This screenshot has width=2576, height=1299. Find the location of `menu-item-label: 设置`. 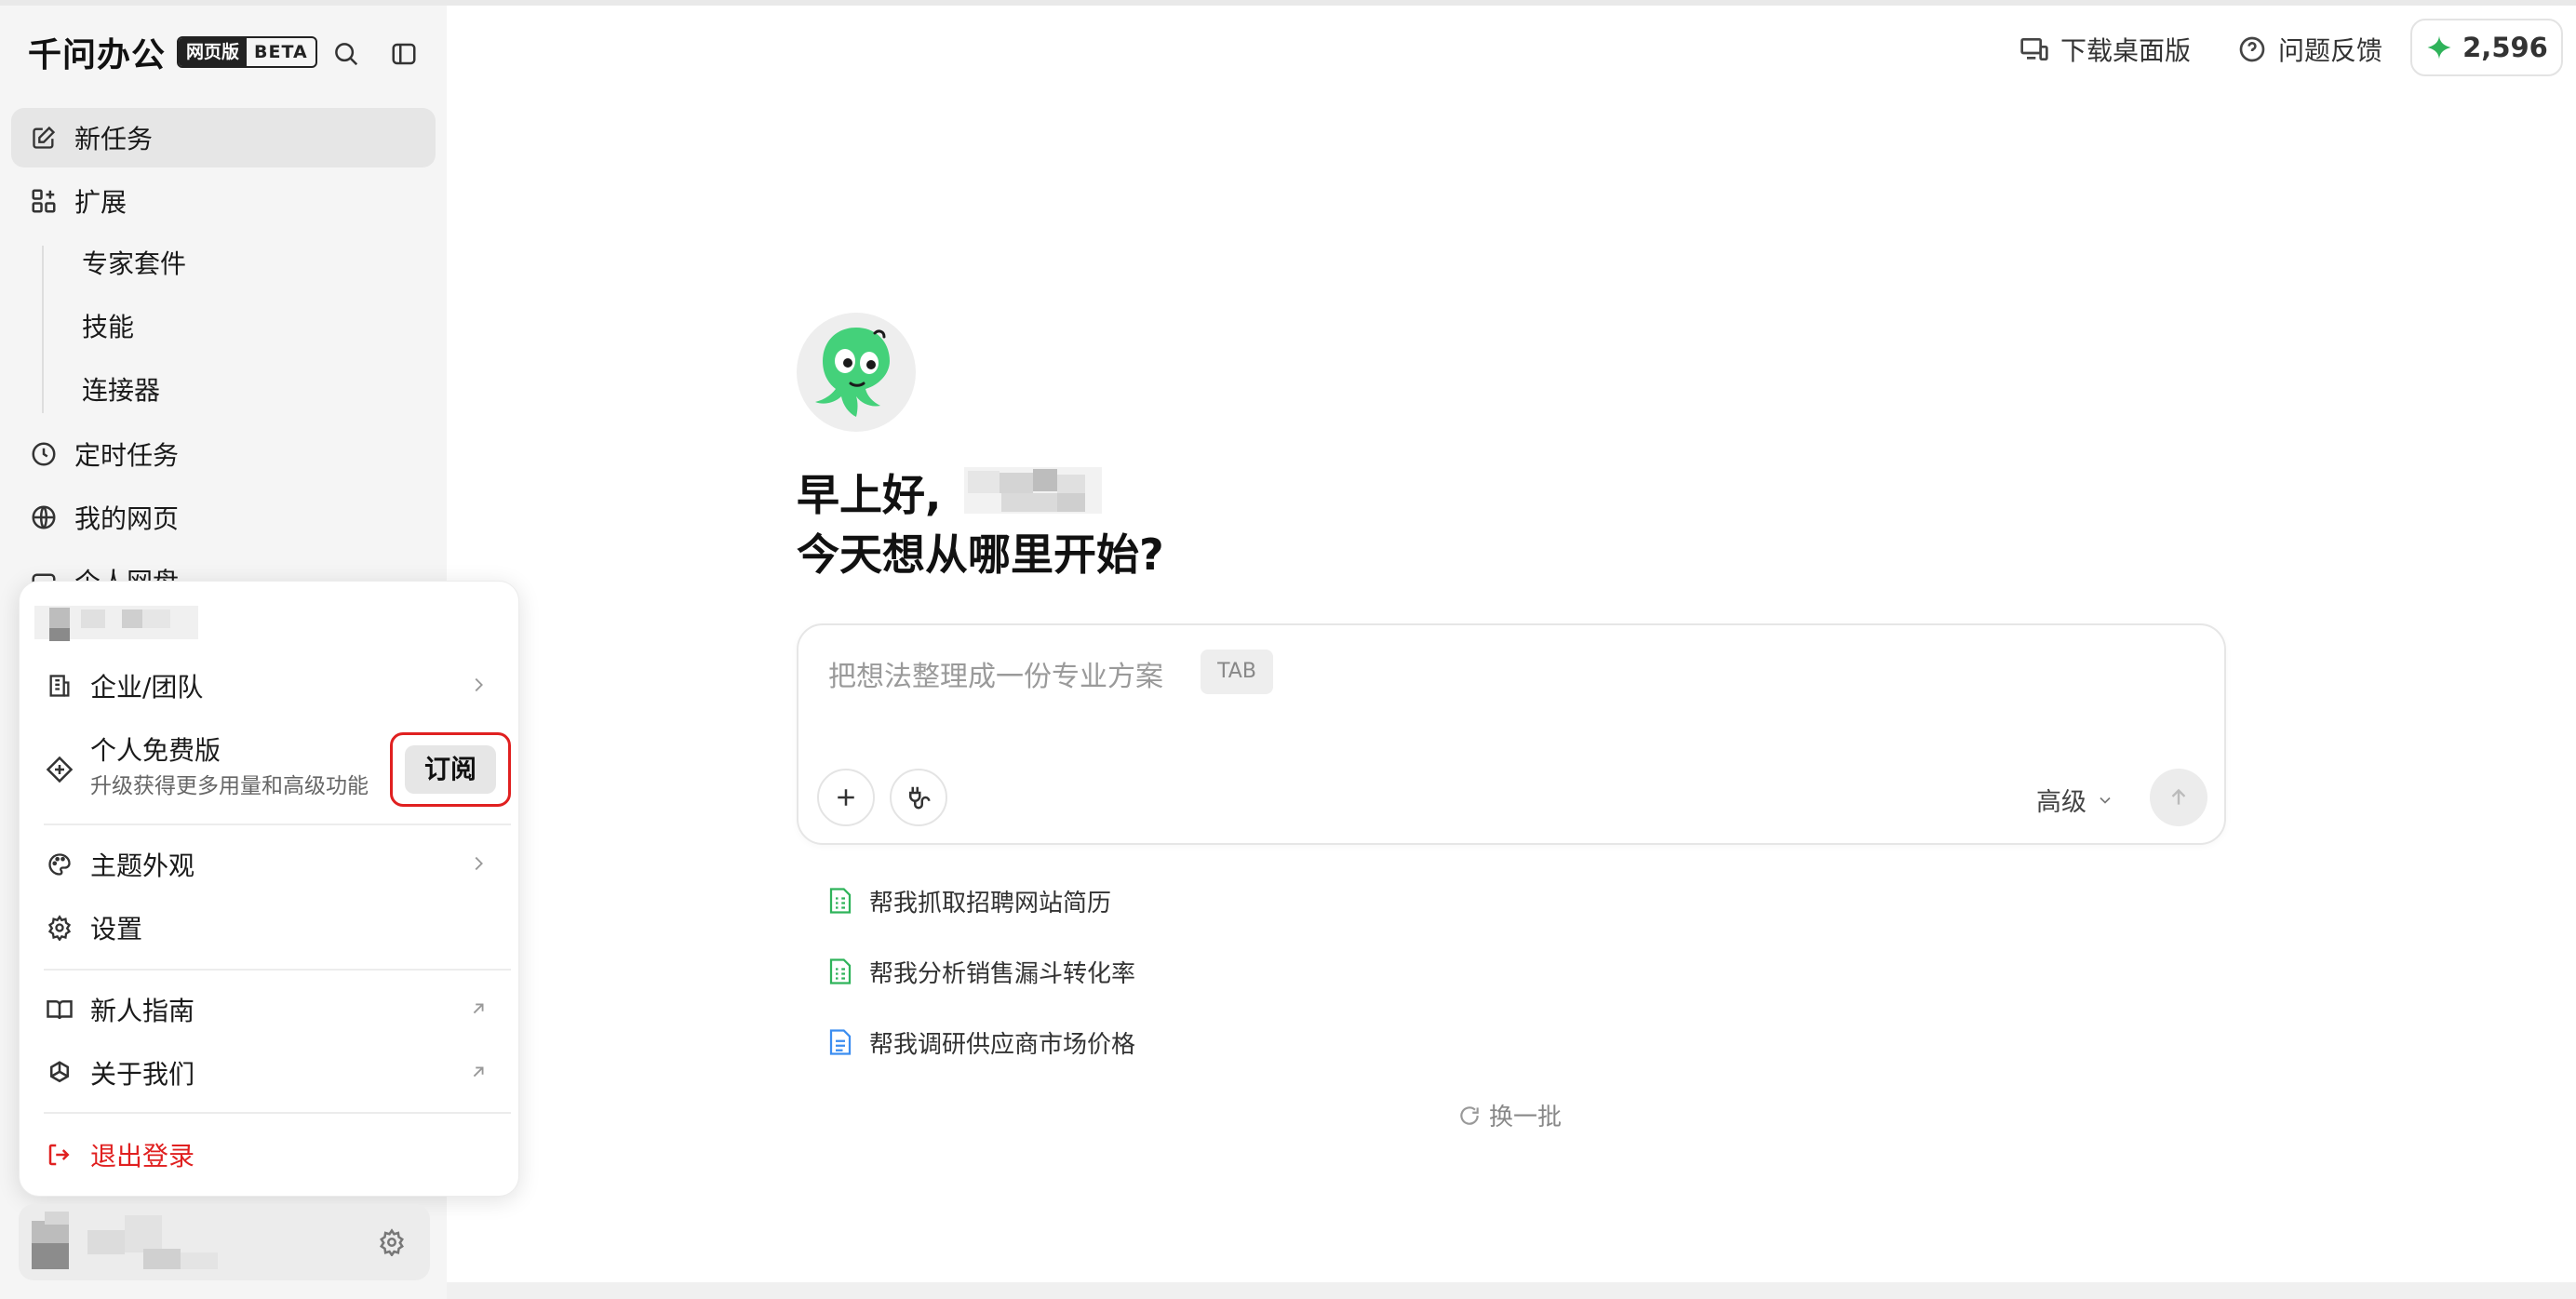

menu-item-label: 设置 is located at coordinates (116, 929).